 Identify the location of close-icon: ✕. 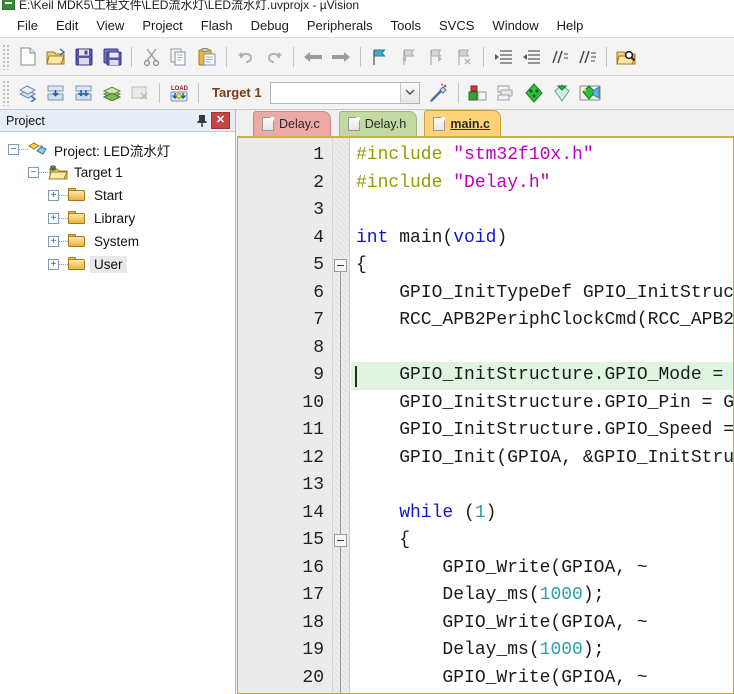
(220, 120).